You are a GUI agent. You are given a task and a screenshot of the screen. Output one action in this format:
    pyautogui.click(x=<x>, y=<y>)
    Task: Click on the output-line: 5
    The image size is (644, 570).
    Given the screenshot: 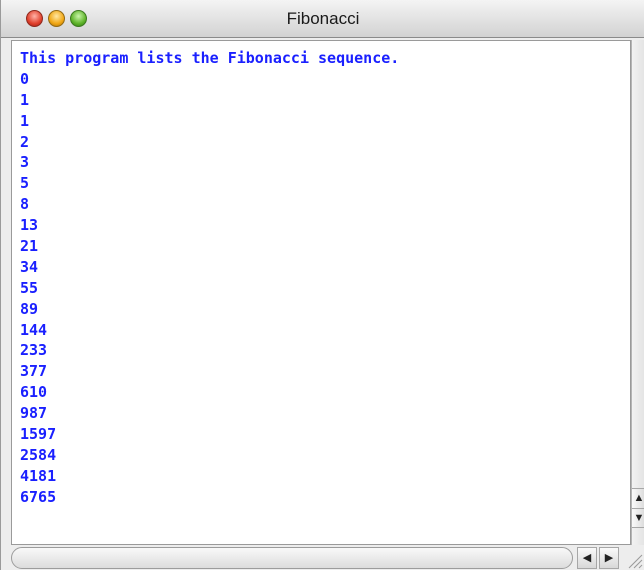 What is the action you would take?
    pyautogui.click(x=25, y=183)
    